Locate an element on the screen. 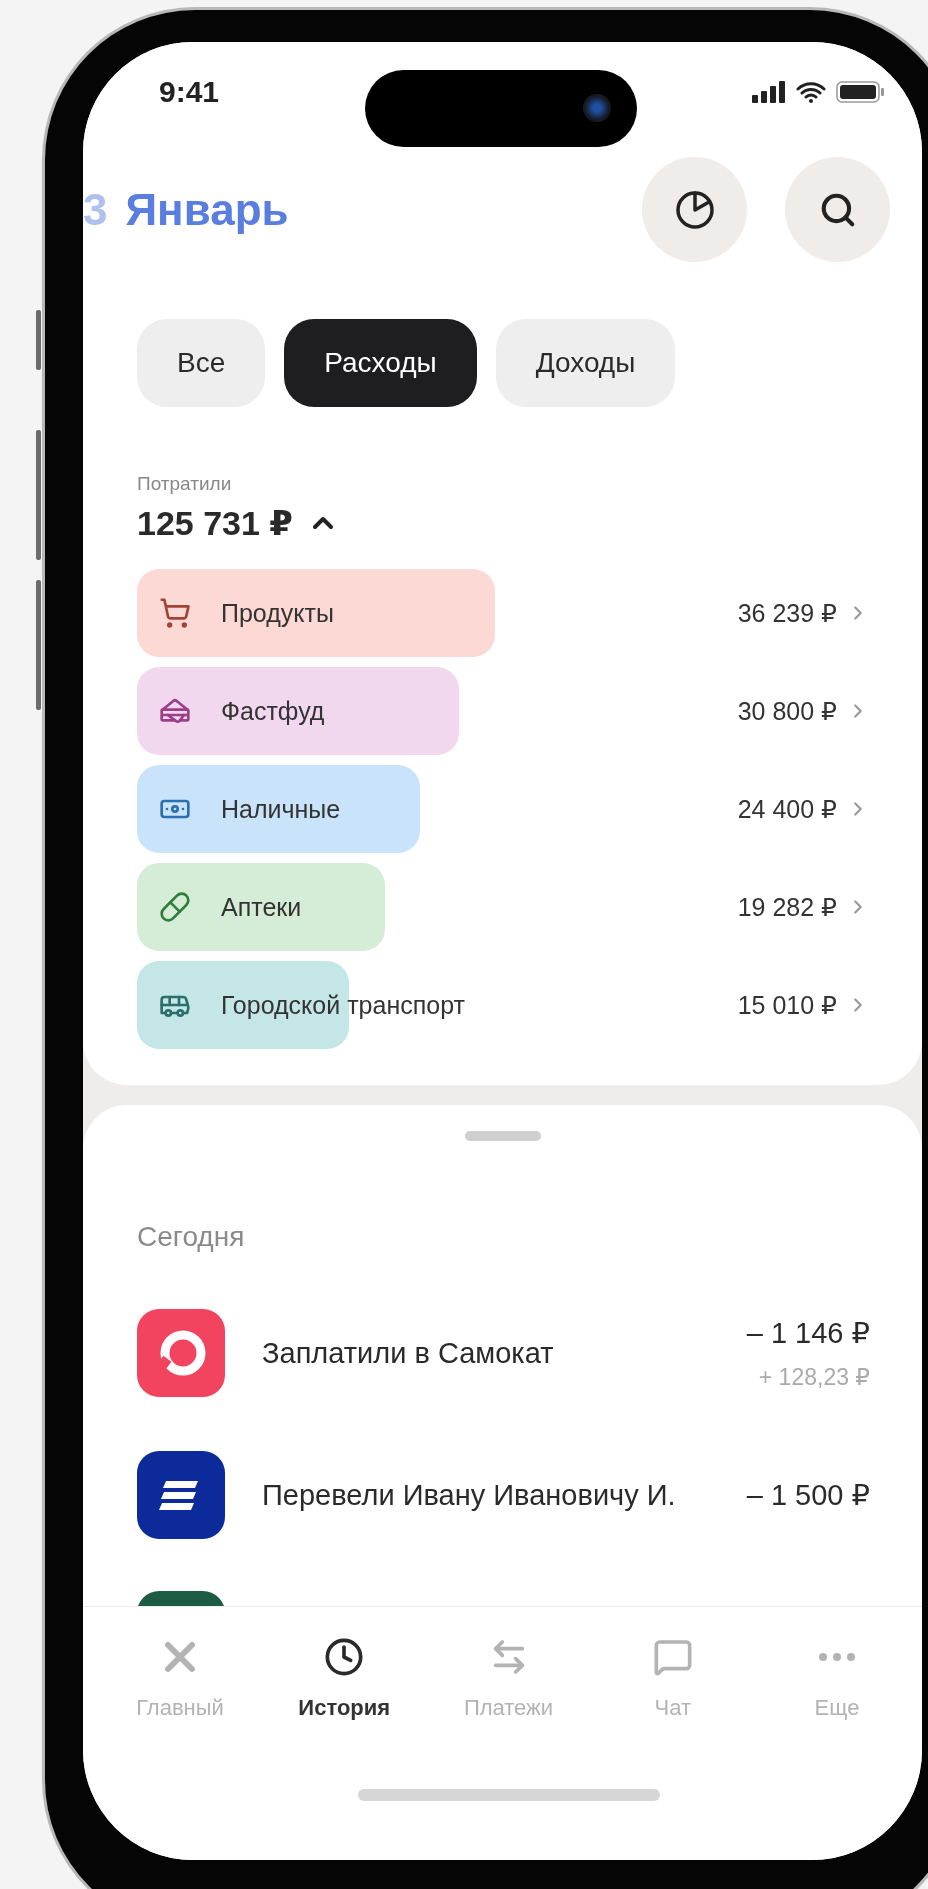 The height and width of the screenshot is (1889, 928). category-amount: 19 282 ₽ is located at coordinates (787, 907).